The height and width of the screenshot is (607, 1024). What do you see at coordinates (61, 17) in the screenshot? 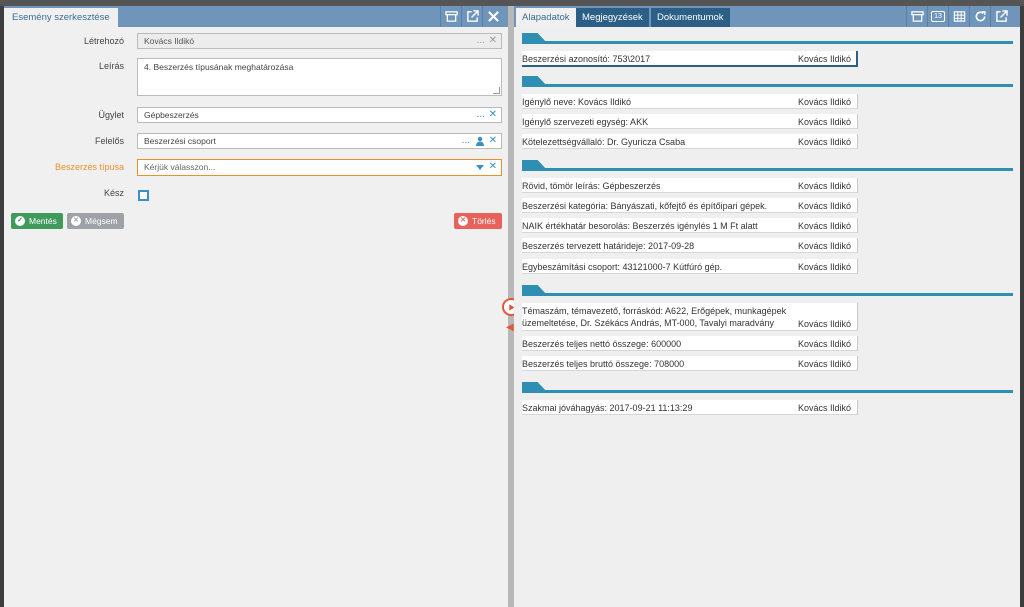
I see `event-editor-tab: Esemény szerkesztése` at bounding box center [61, 17].